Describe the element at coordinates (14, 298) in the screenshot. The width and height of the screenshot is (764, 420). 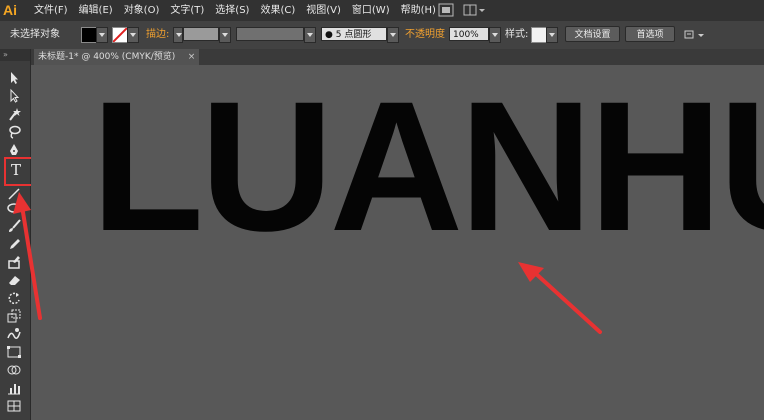
I see `rotate-tool-icon` at that location.